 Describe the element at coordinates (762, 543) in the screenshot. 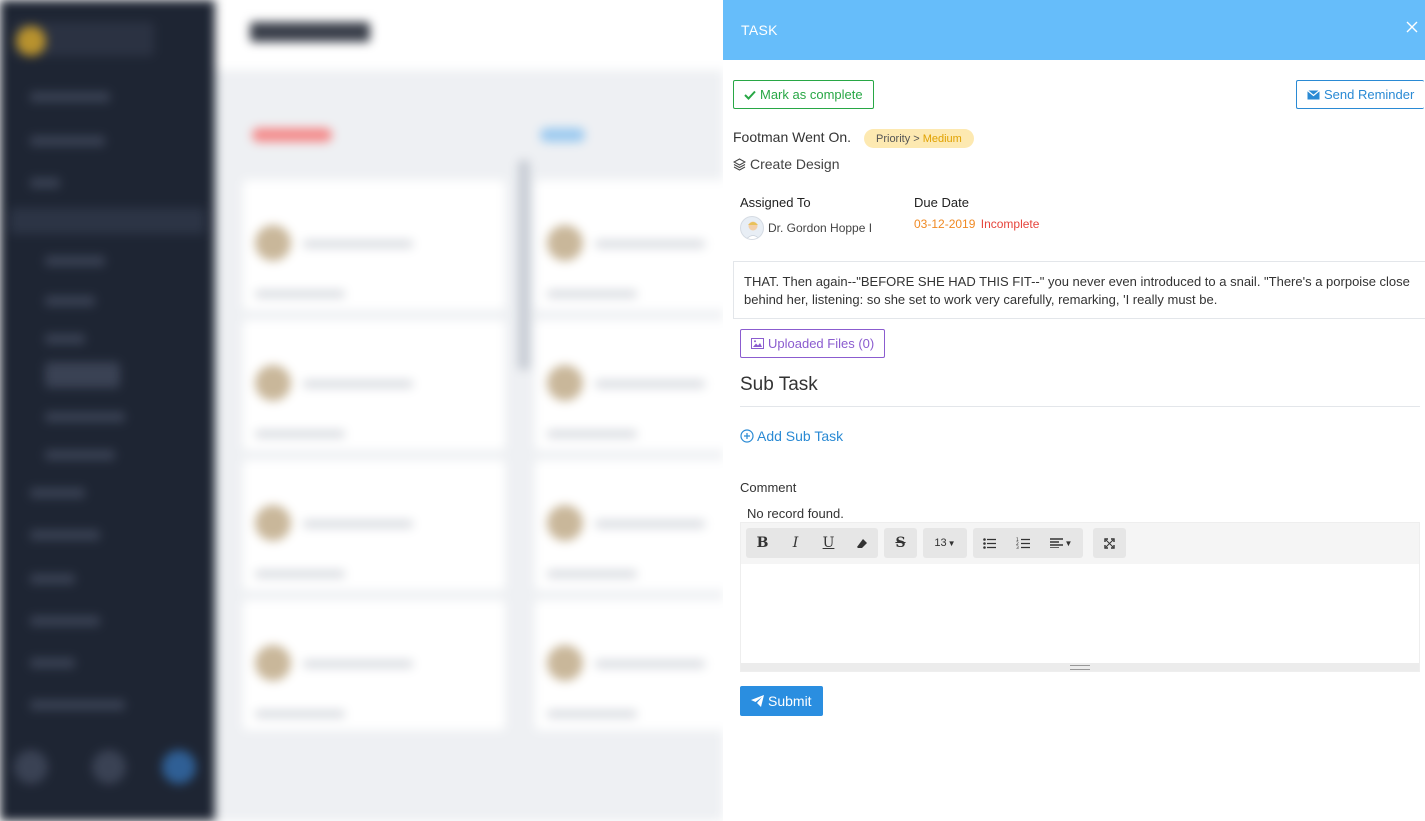

I see `bold-icon: B` at that location.